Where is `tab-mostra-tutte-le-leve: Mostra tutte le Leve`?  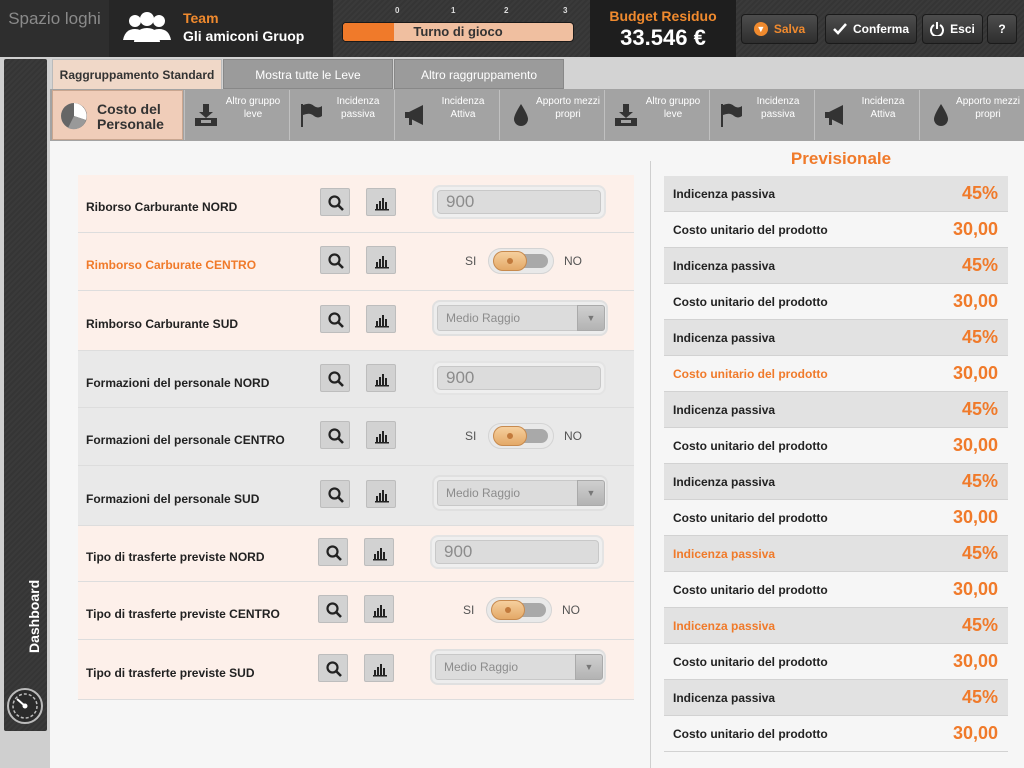 tab-mostra-tutte-le-leve: Mostra tutte le Leve is located at coordinates (308, 74).